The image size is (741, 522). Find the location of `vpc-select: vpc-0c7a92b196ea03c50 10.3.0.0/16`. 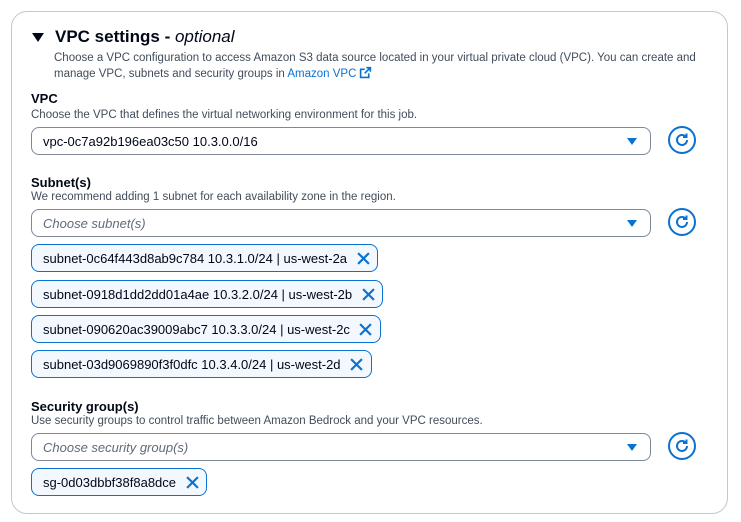

vpc-select: vpc-0c7a92b196ea03c50 10.3.0.0/16 is located at coordinates (341, 141).